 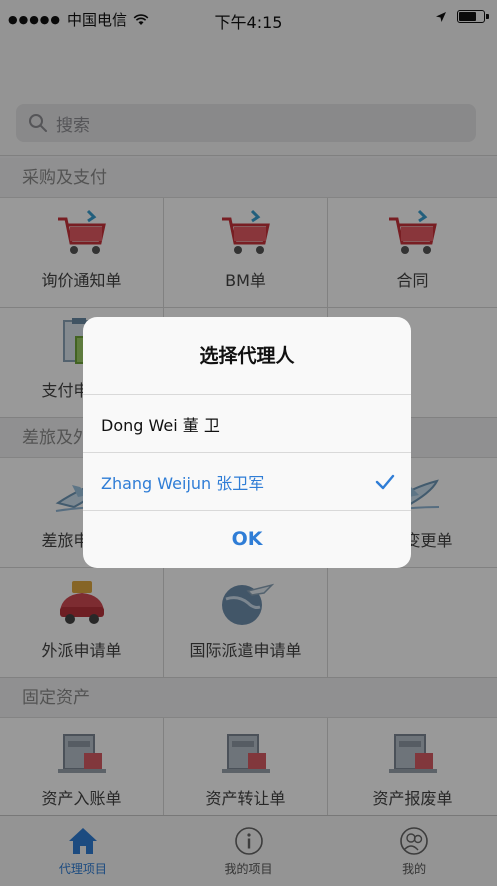 I want to click on ok-button: OK, so click(x=247, y=539).